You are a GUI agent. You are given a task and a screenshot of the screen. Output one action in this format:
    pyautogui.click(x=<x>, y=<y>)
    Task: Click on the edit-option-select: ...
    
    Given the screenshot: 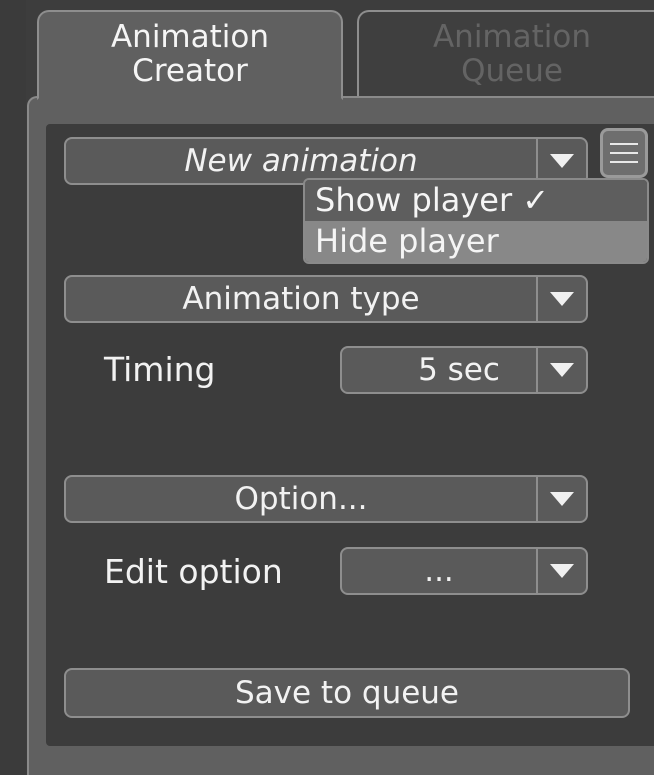 What is the action you would take?
    pyautogui.click(x=464, y=571)
    